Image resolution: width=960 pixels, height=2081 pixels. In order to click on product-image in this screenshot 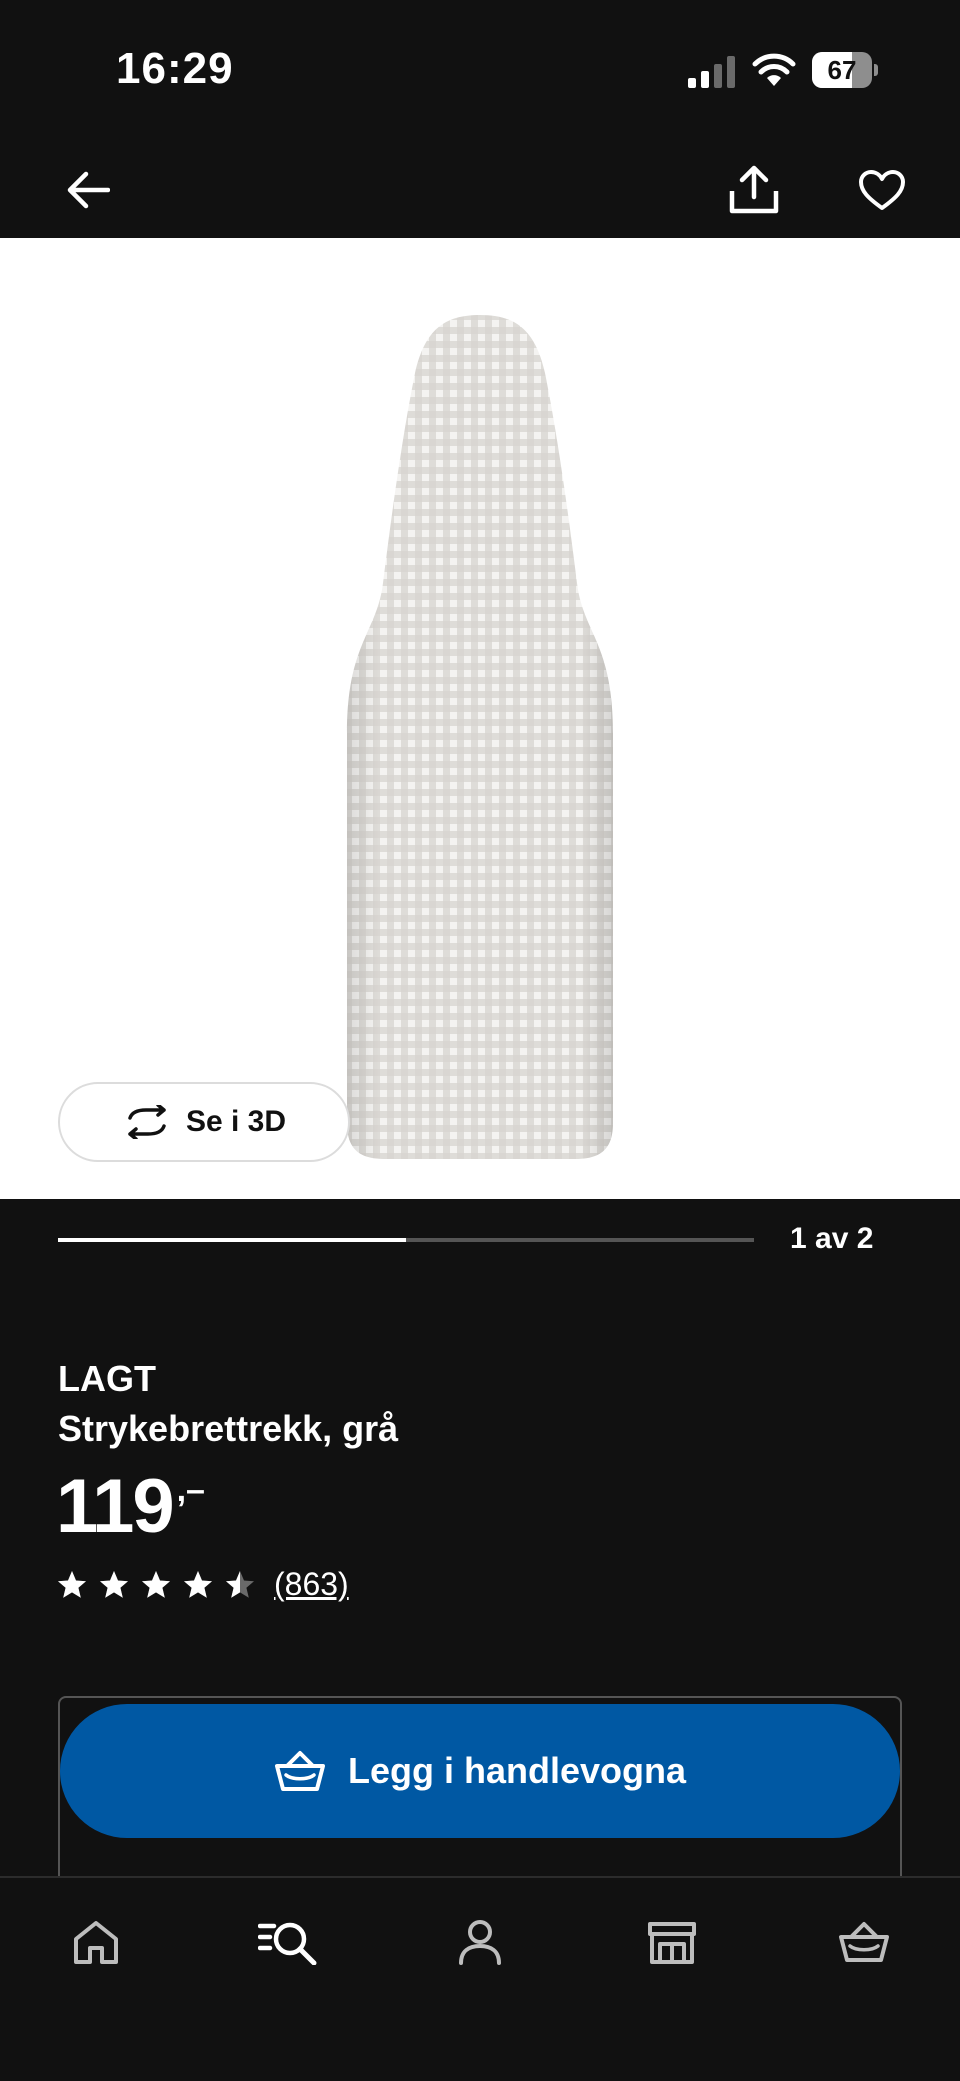, I will do `click(480, 737)`.